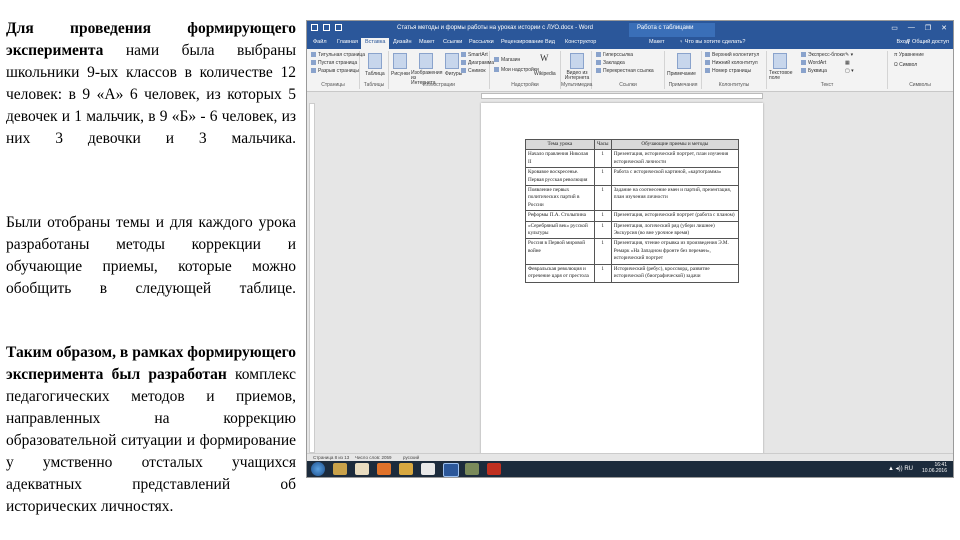 This screenshot has width=960, height=540. What do you see at coordinates (474, 55) in the screenshot?
I see `smartart-button: SmartArt` at bounding box center [474, 55].